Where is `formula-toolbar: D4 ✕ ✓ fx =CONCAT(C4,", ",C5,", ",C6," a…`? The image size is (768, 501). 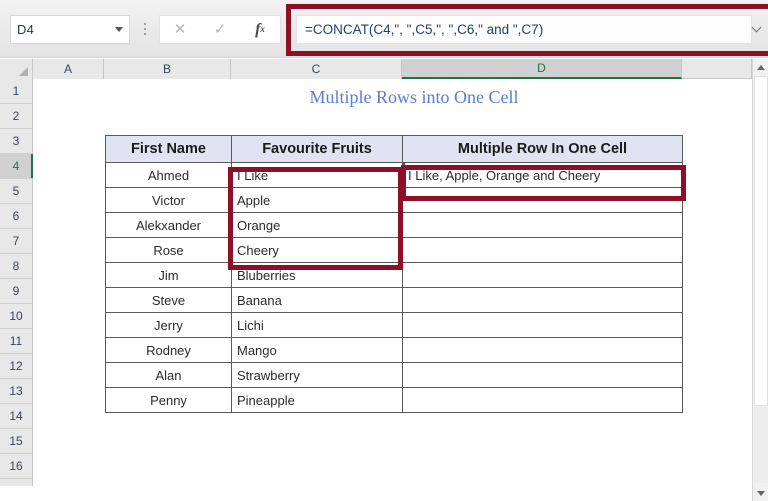
formula-toolbar: D4 ✕ ✓ fx =CONCAT(C4,", ",C5,", ",C6," a… is located at coordinates (384, 29).